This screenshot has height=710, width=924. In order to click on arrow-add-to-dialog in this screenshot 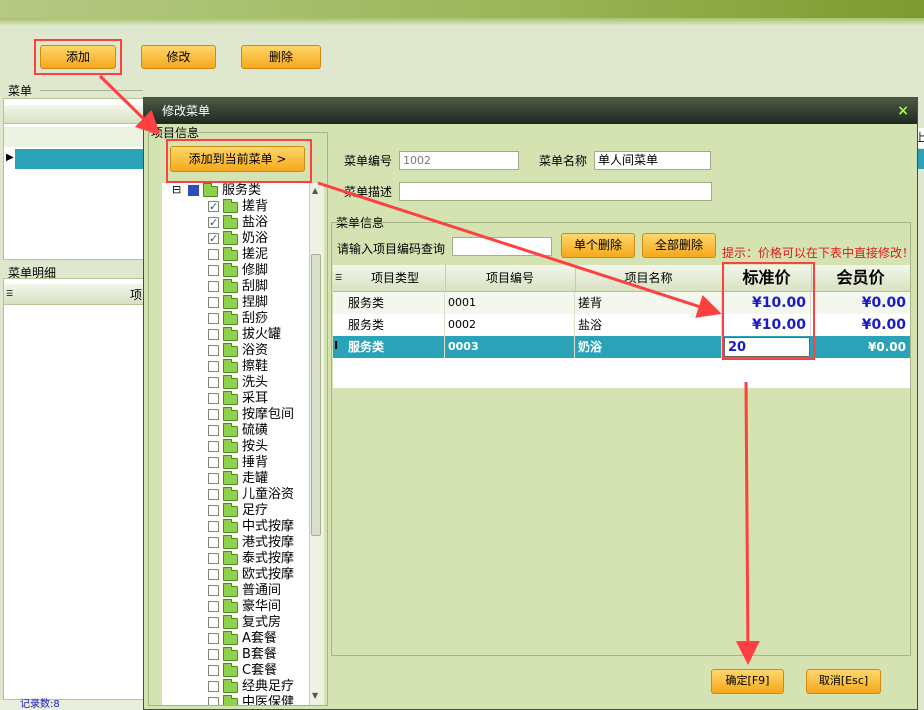, I will do `click(129, 105)`.